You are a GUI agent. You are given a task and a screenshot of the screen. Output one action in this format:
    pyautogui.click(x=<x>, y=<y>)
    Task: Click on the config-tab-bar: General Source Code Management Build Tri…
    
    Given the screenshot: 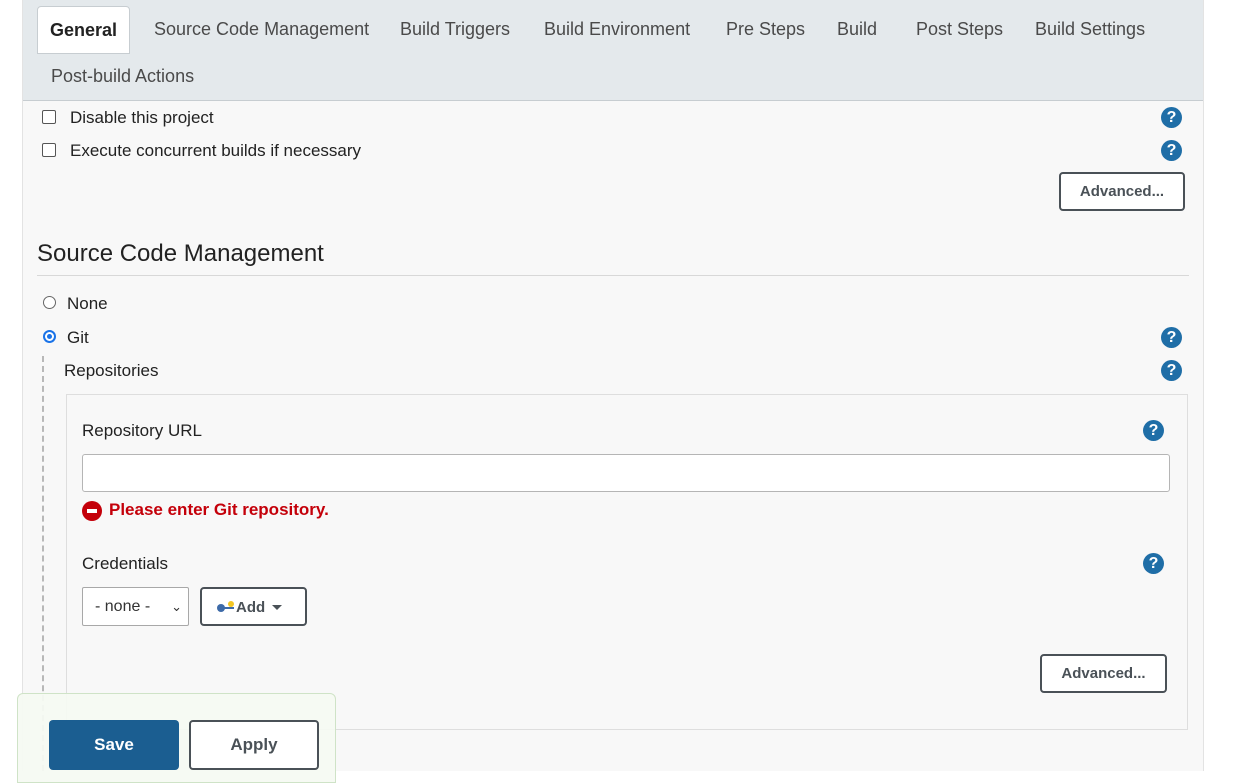 What is the action you would take?
    pyautogui.click(x=613, y=50)
    